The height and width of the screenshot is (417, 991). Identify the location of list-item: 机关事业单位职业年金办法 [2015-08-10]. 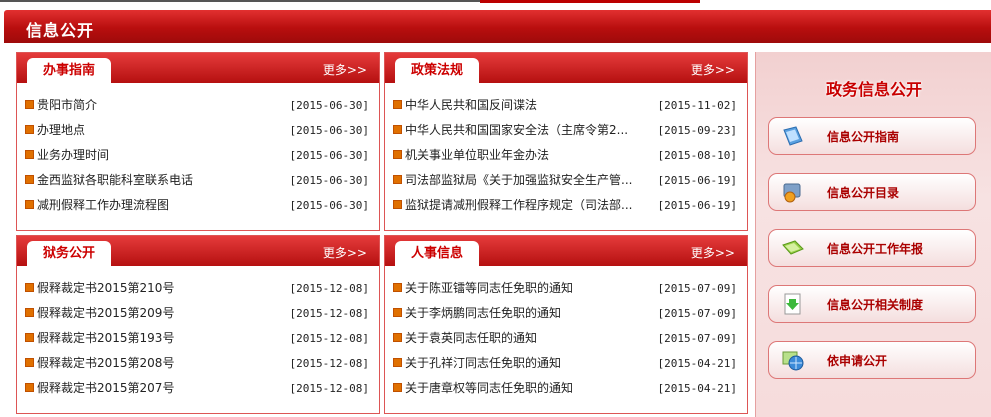
(565, 155).